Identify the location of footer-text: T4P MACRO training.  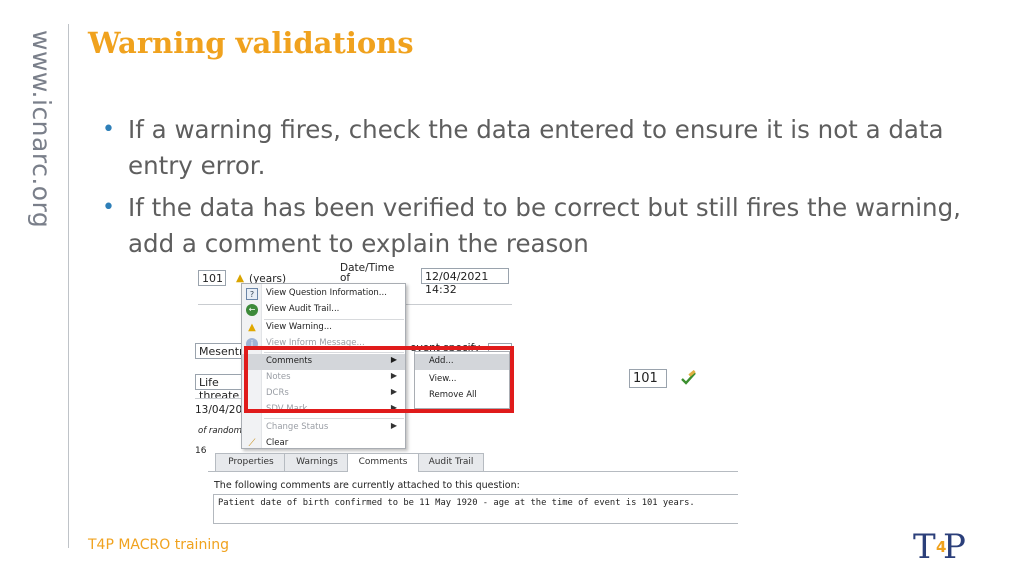
(158, 545).